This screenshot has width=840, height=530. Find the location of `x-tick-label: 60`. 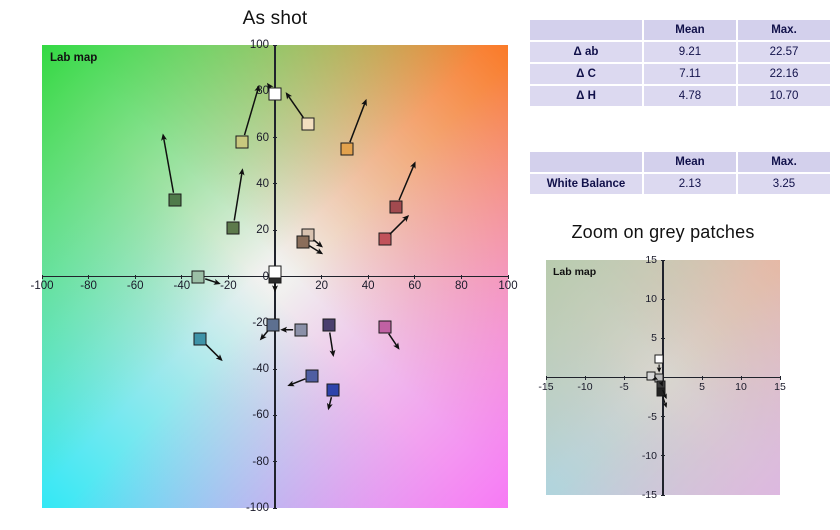

x-tick-label: 60 is located at coordinates (415, 285).